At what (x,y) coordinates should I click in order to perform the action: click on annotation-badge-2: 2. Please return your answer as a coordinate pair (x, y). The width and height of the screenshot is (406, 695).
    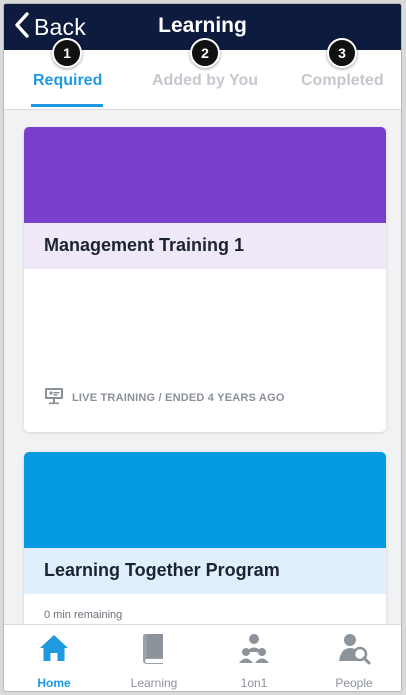
    Looking at the image, I should click on (205, 53).